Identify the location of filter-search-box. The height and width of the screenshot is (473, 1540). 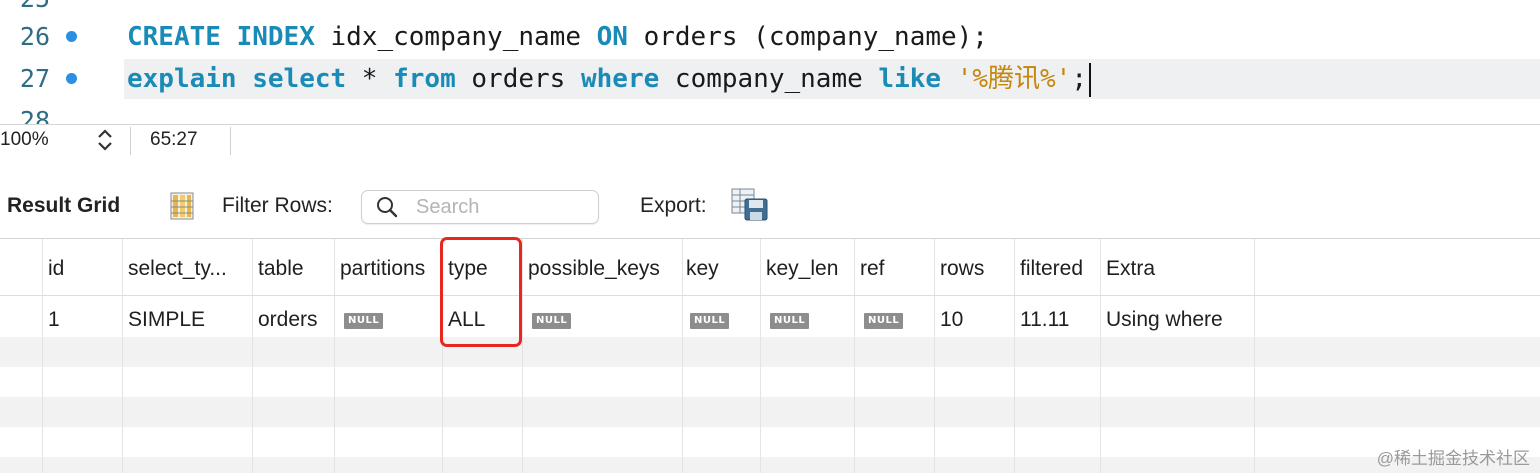
(480, 207).